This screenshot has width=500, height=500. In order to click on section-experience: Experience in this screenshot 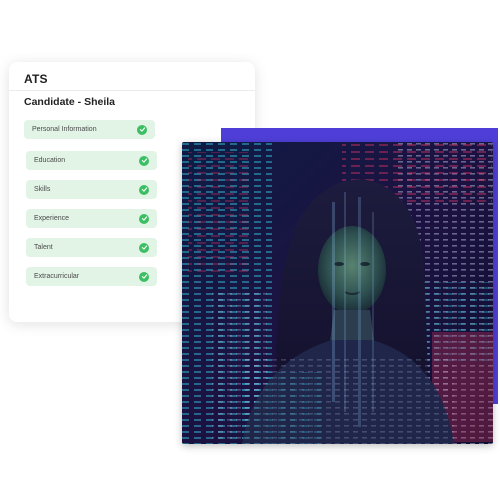, I will do `click(91, 218)`.